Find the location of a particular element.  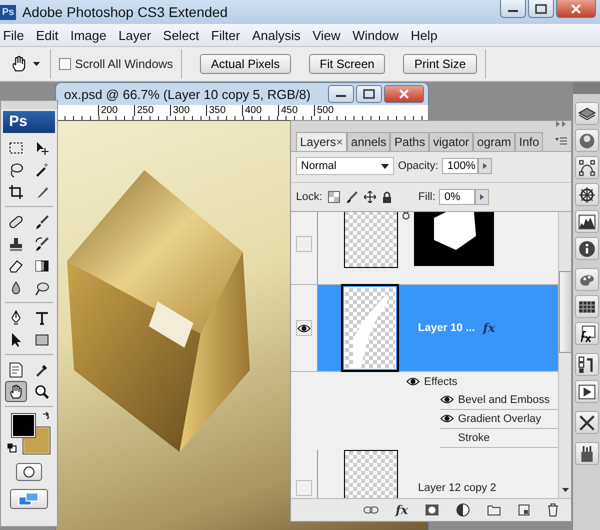

info-panel-button is located at coordinates (587, 248).